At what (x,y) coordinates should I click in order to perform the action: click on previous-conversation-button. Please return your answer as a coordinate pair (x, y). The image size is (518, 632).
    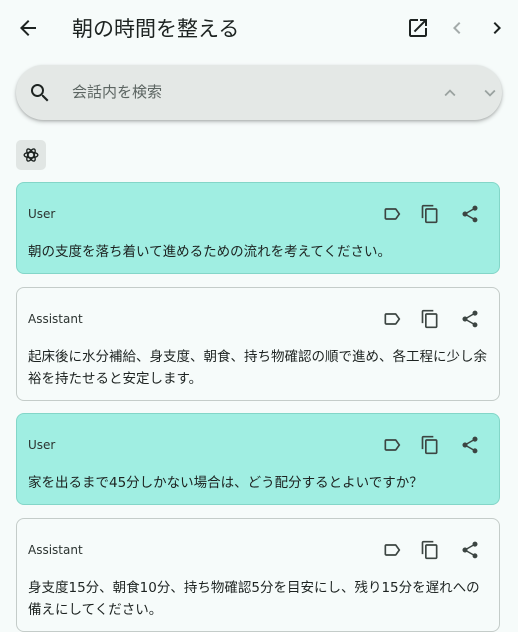
    Looking at the image, I should click on (457, 28).